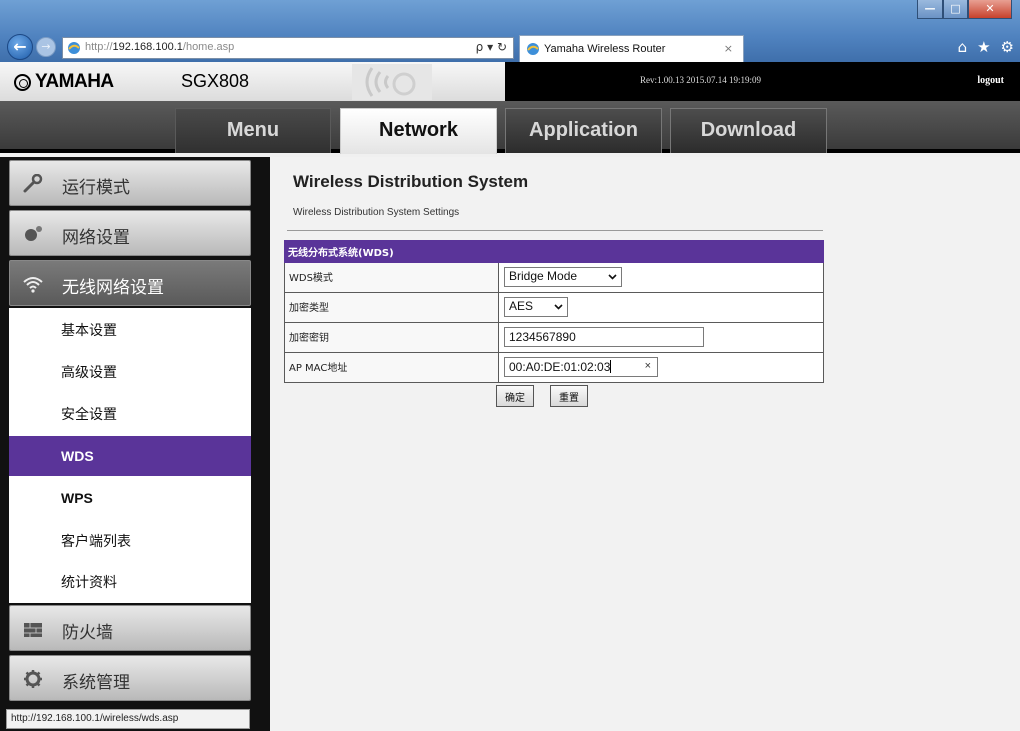 The height and width of the screenshot is (731, 1020). I want to click on form-buttons: 确定 重置, so click(542, 396).